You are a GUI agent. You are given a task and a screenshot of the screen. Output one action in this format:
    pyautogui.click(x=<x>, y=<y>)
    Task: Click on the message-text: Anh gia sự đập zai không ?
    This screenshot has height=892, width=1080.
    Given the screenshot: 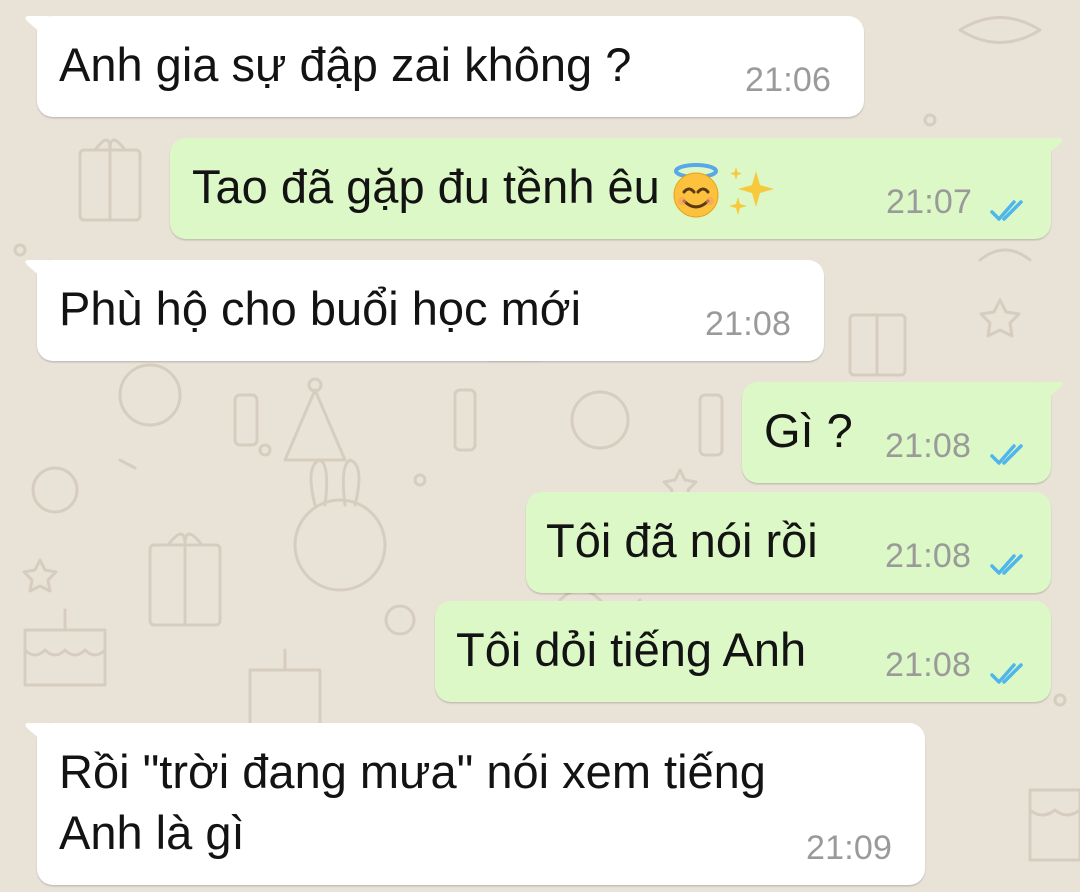 What is the action you would take?
    pyautogui.click(x=345, y=64)
    